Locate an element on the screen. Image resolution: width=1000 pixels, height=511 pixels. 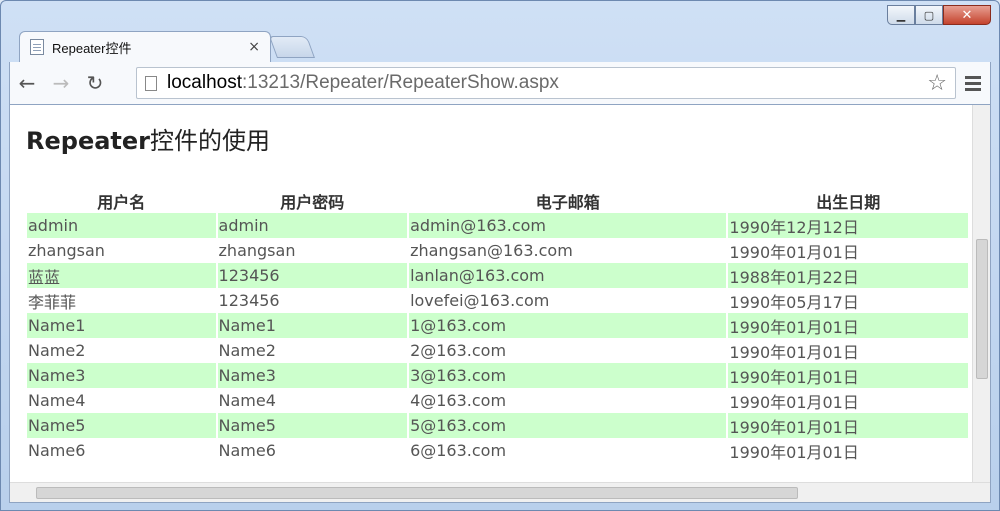
cell-password: Name4 is located at coordinates (247, 400).